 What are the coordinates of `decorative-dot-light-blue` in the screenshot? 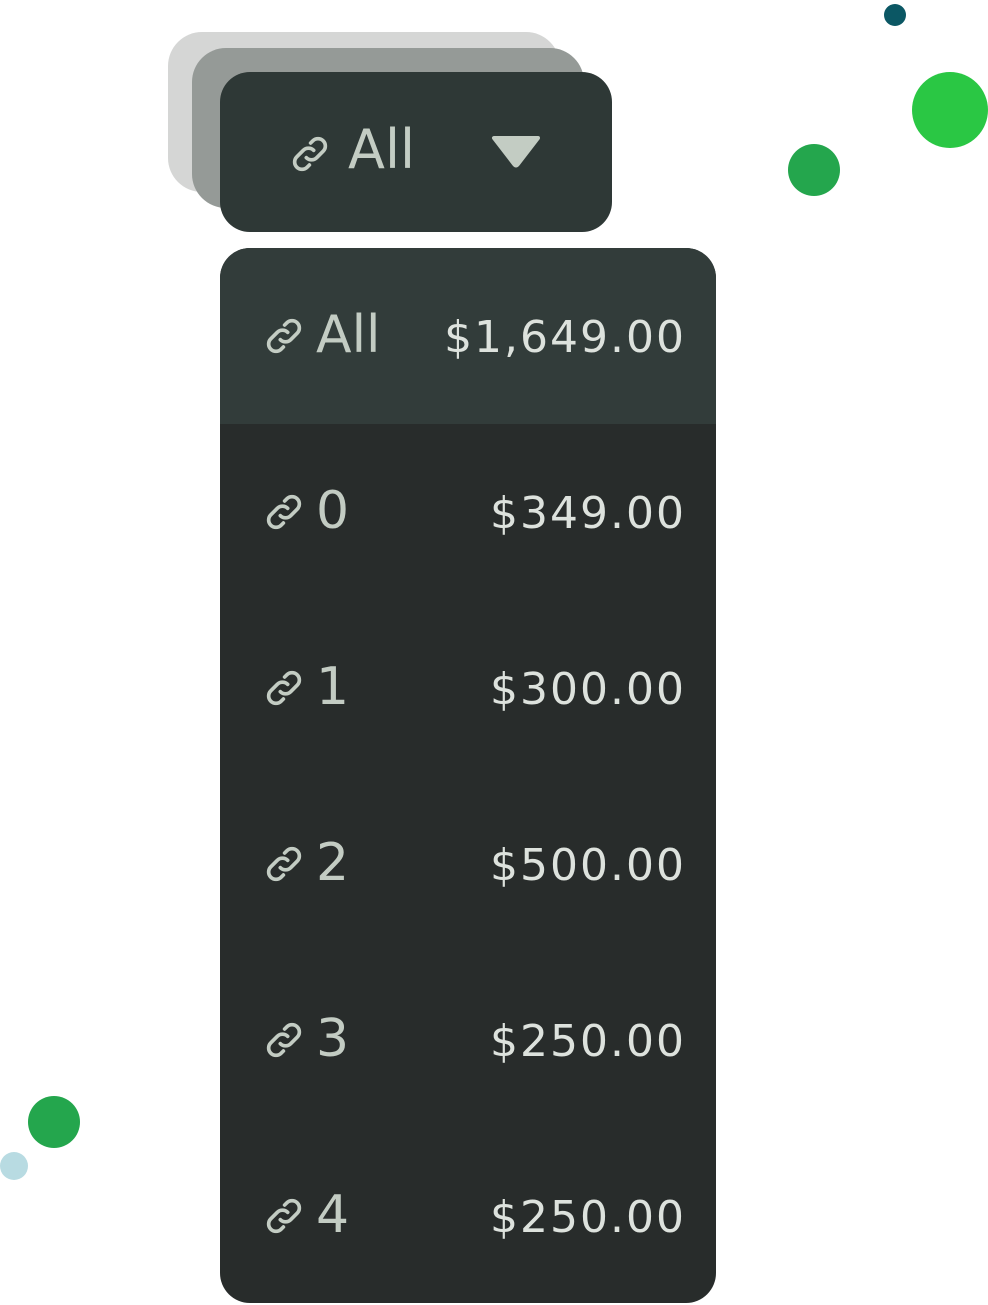 It's located at (14, 1166).